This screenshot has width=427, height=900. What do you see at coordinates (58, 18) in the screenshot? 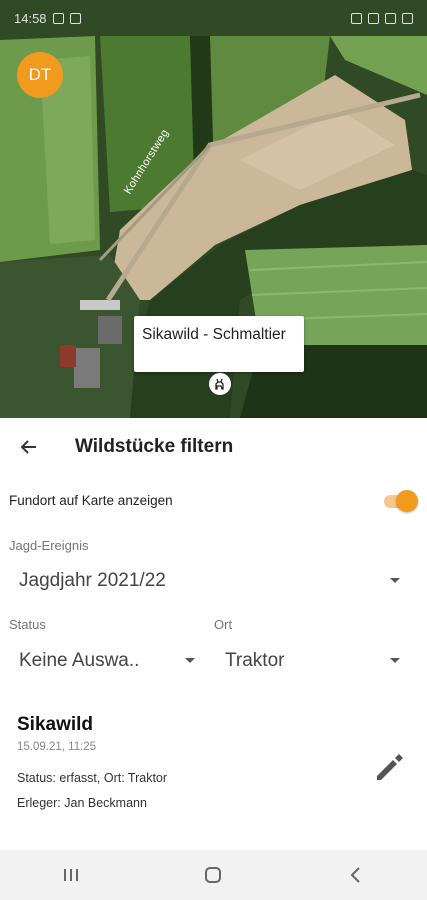
I see `gallery-notification-icon` at bounding box center [58, 18].